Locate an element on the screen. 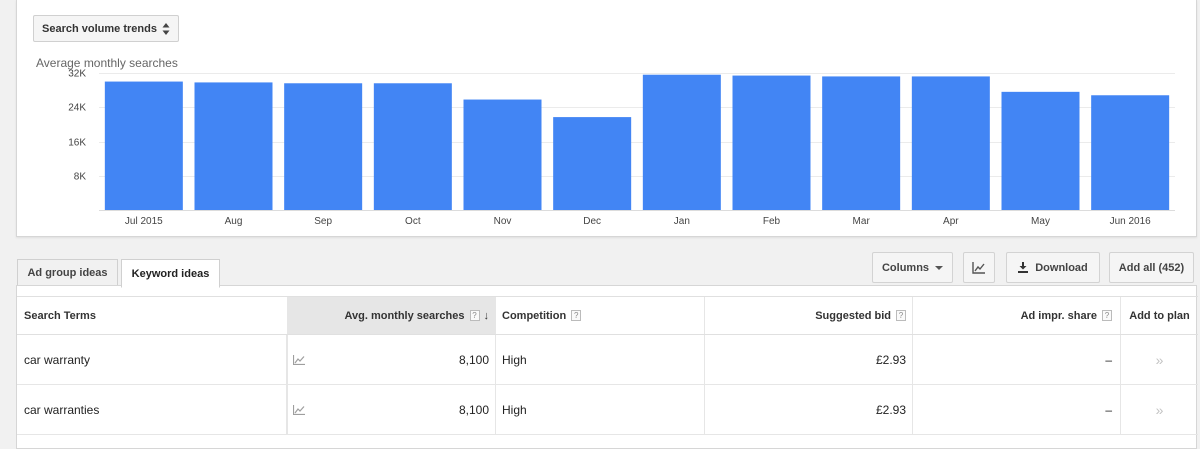  table-row: car warranties 8,100 High £2.93 – » is located at coordinates (607, 410).